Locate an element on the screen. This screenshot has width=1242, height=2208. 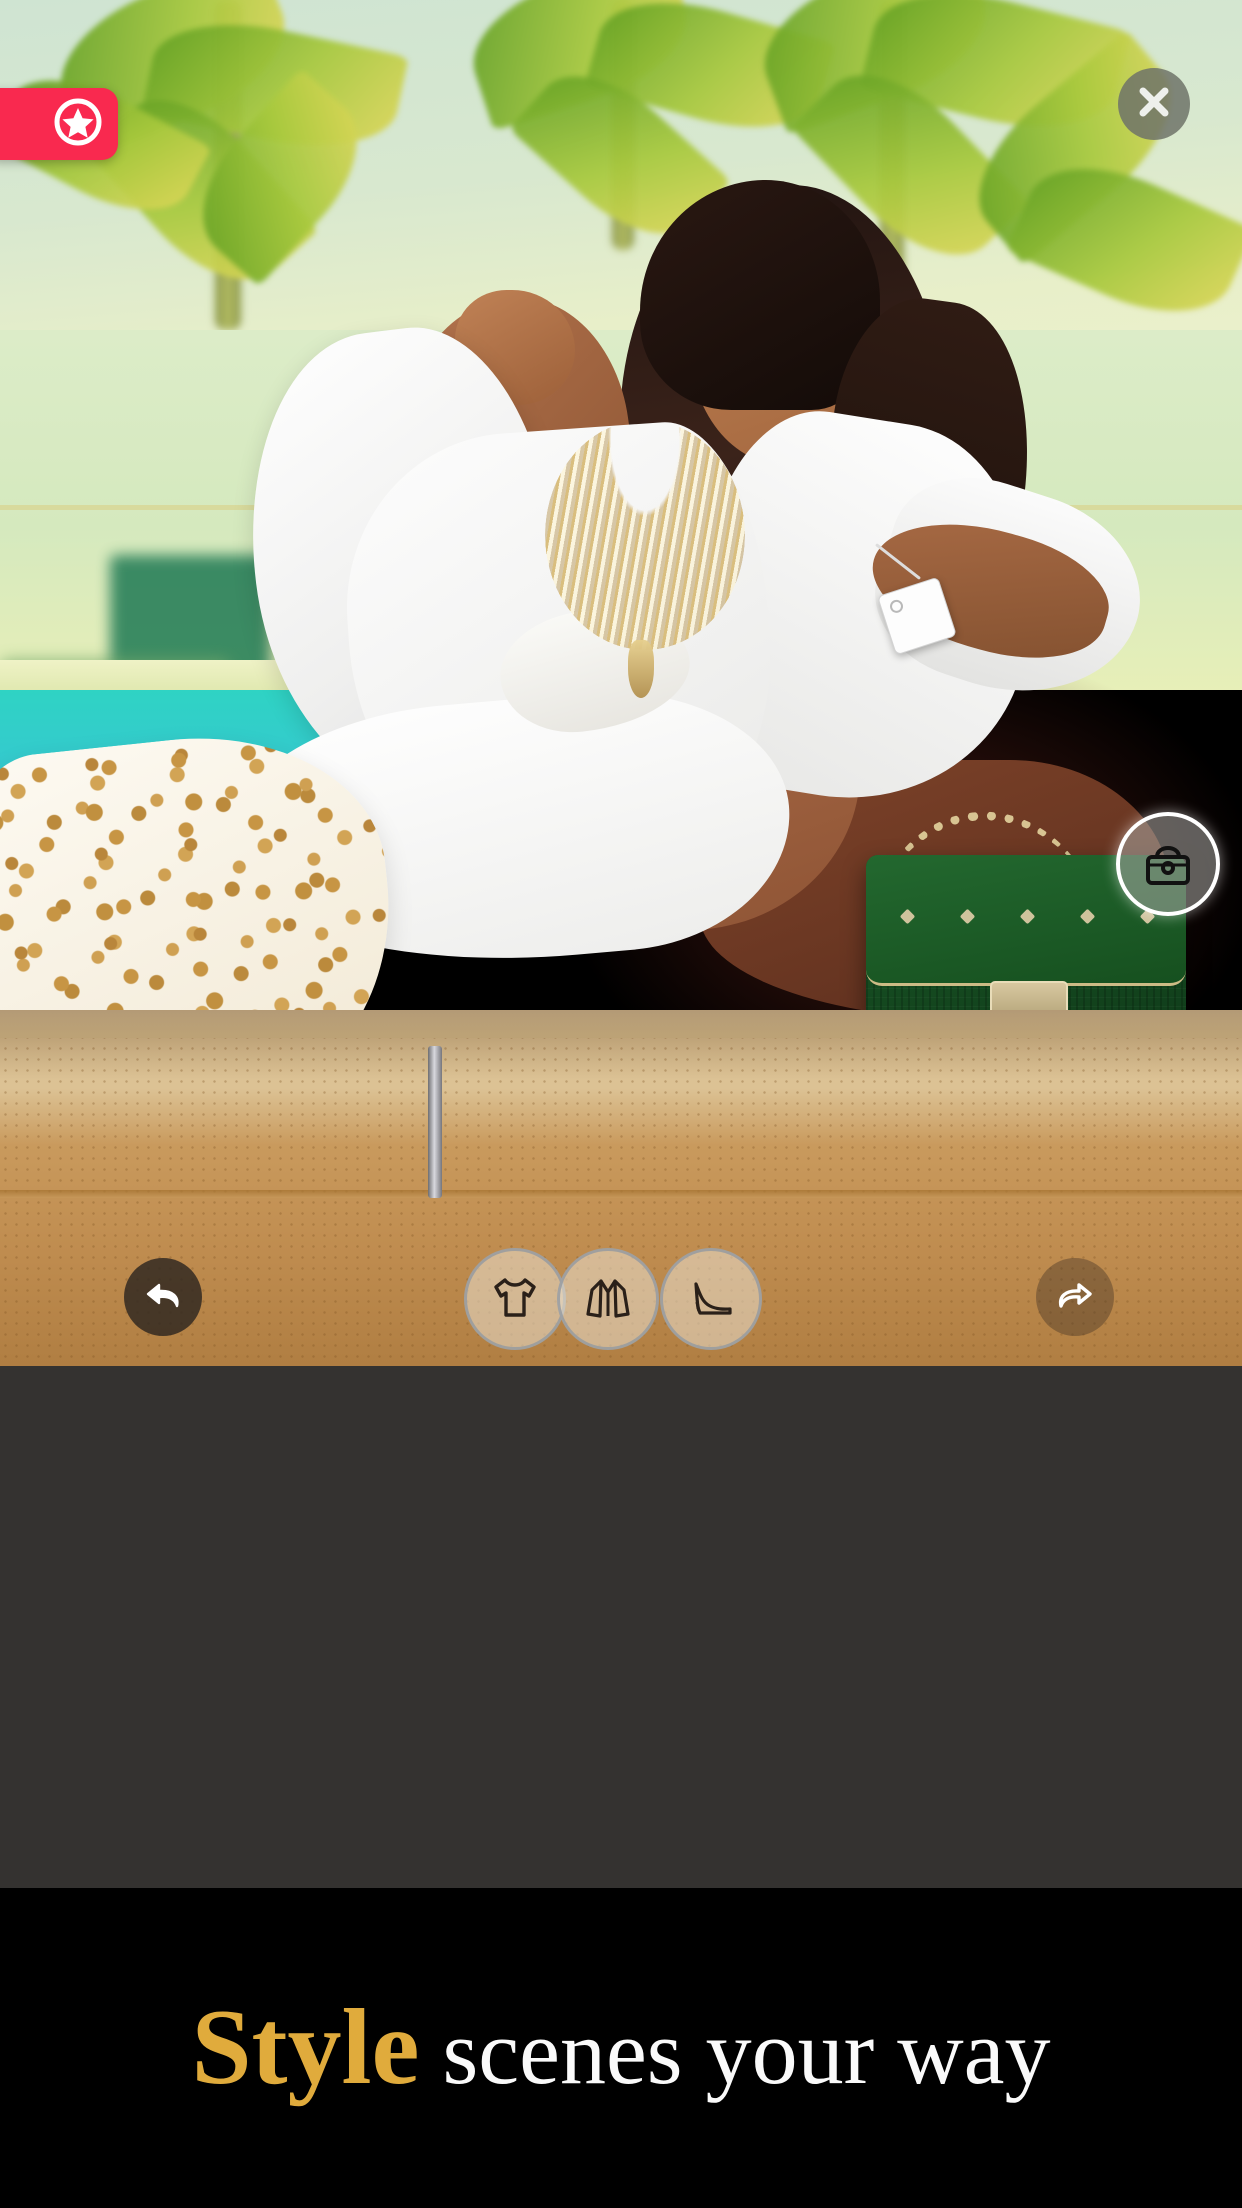
coat-icon is located at coordinates (608, 1299).